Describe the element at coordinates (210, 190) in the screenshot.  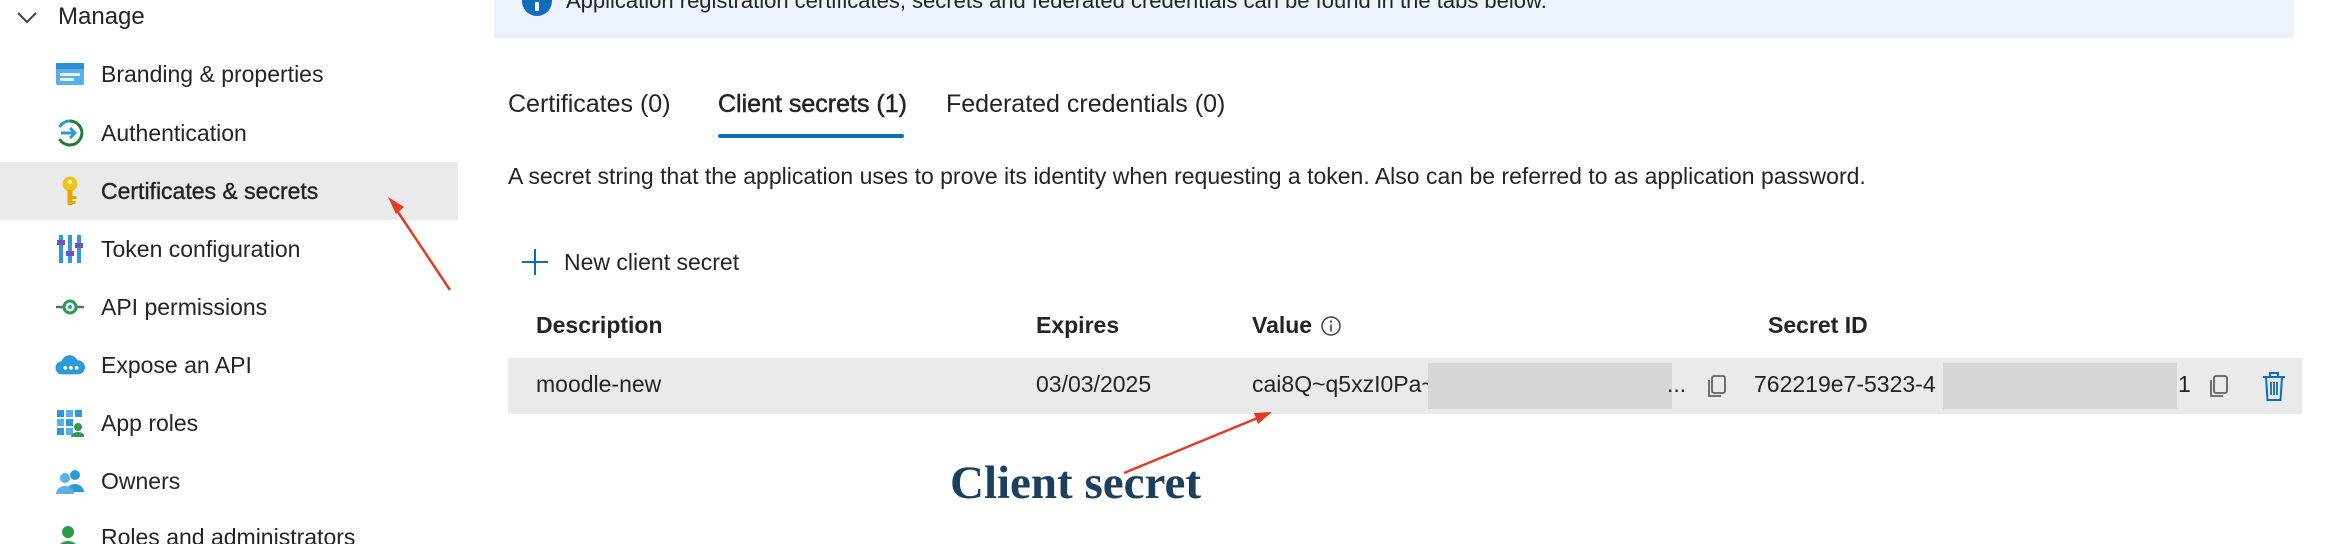
I see `sidebar-item-label: Certificates & secrets` at that location.